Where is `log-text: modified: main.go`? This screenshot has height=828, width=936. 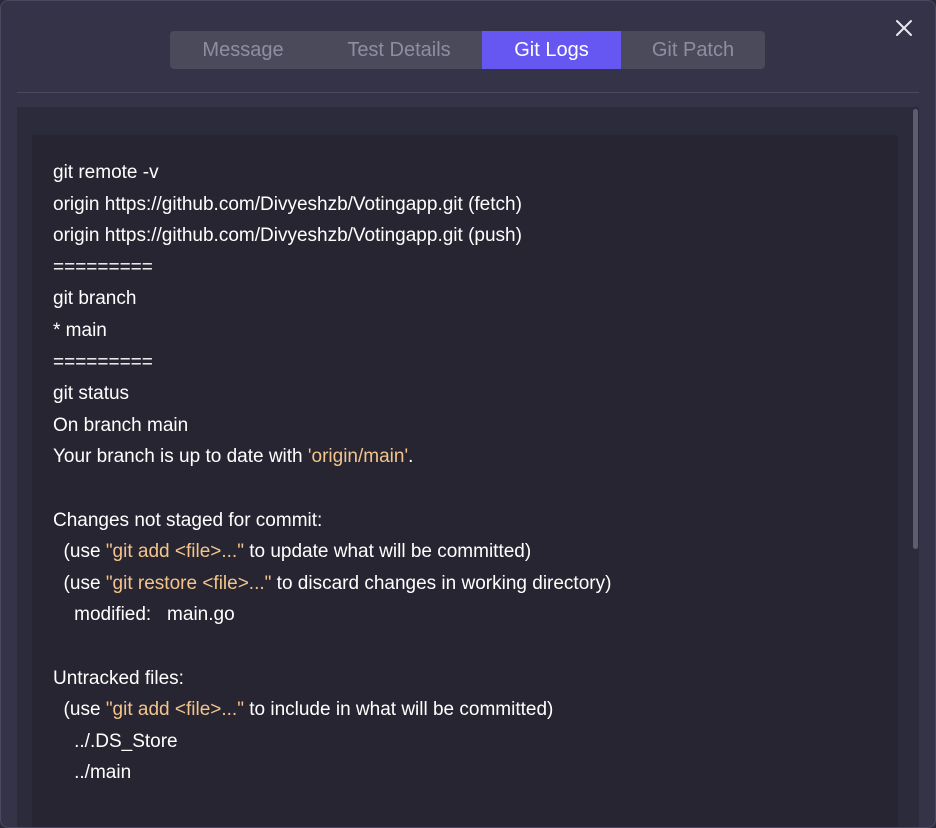 log-text: modified: main.go is located at coordinates (144, 615).